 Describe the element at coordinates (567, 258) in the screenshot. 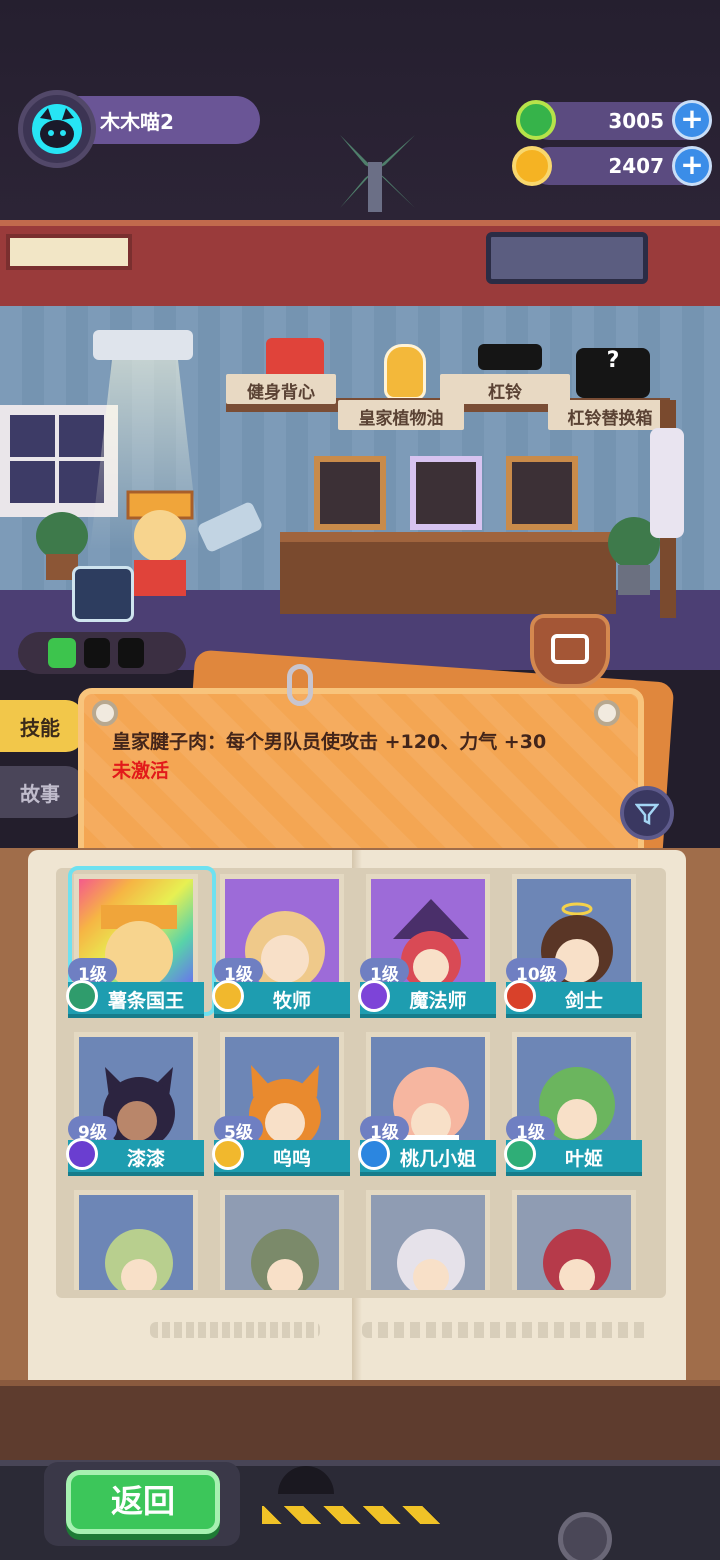

I see `ghost-panel` at that location.